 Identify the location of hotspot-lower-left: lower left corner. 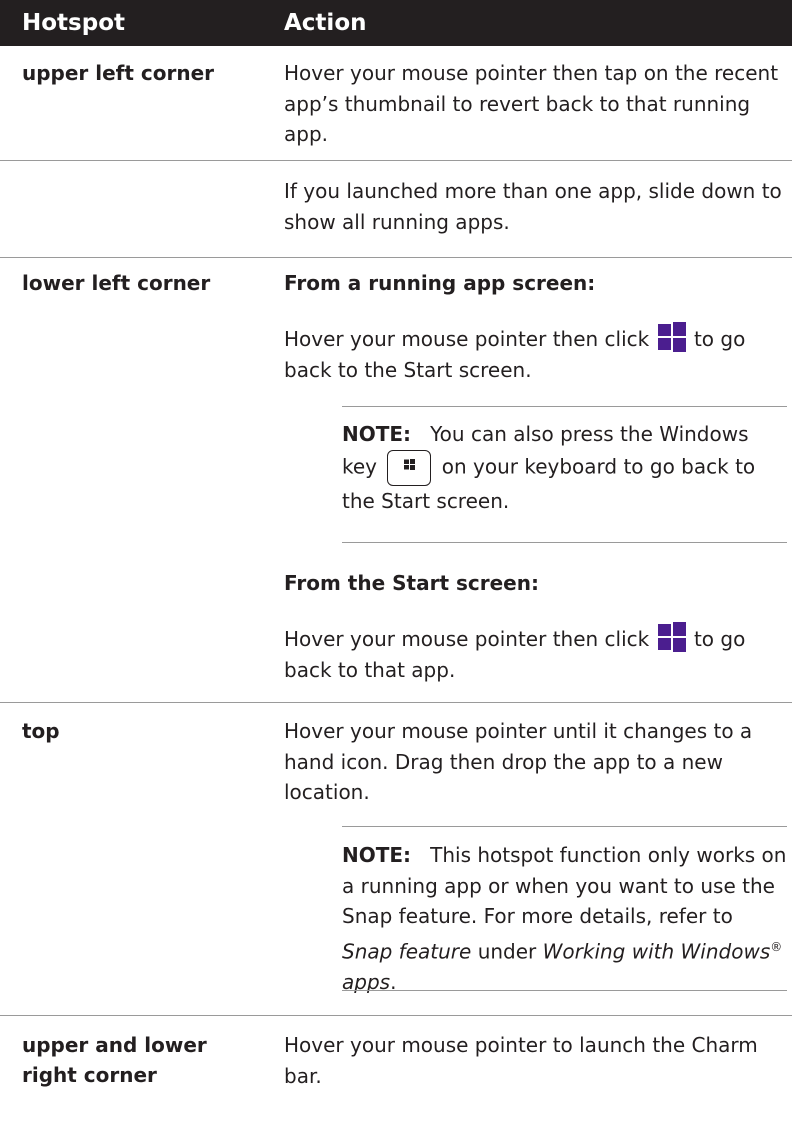
(116, 283).